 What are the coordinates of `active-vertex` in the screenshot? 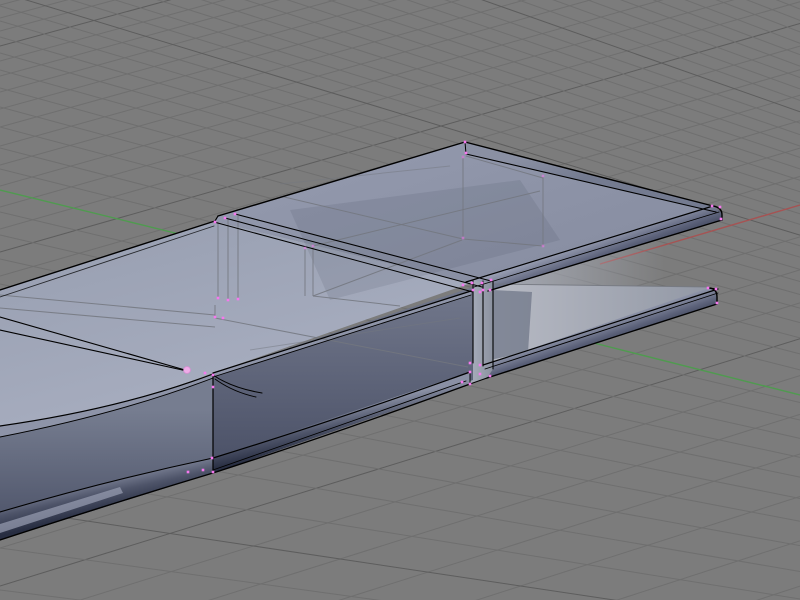 It's located at (187, 370).